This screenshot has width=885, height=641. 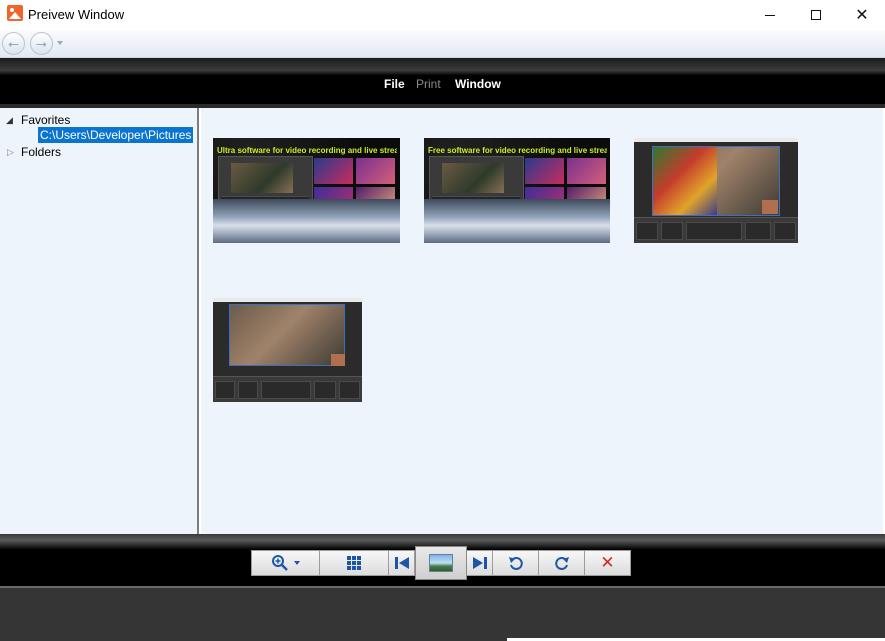 I want to click on title-bar: Preivew Window ✕, so click(x=442, y=15).